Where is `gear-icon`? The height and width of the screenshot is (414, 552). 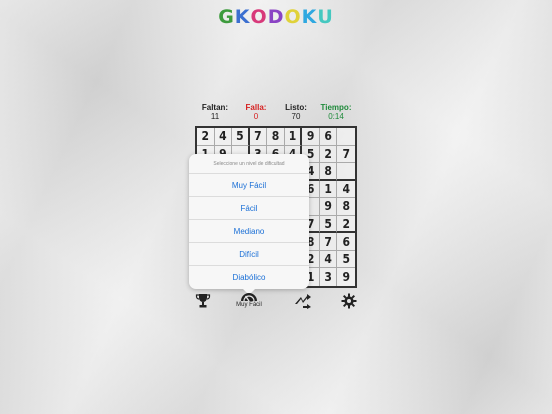 gear-icon is located at coordinates (349, 301).